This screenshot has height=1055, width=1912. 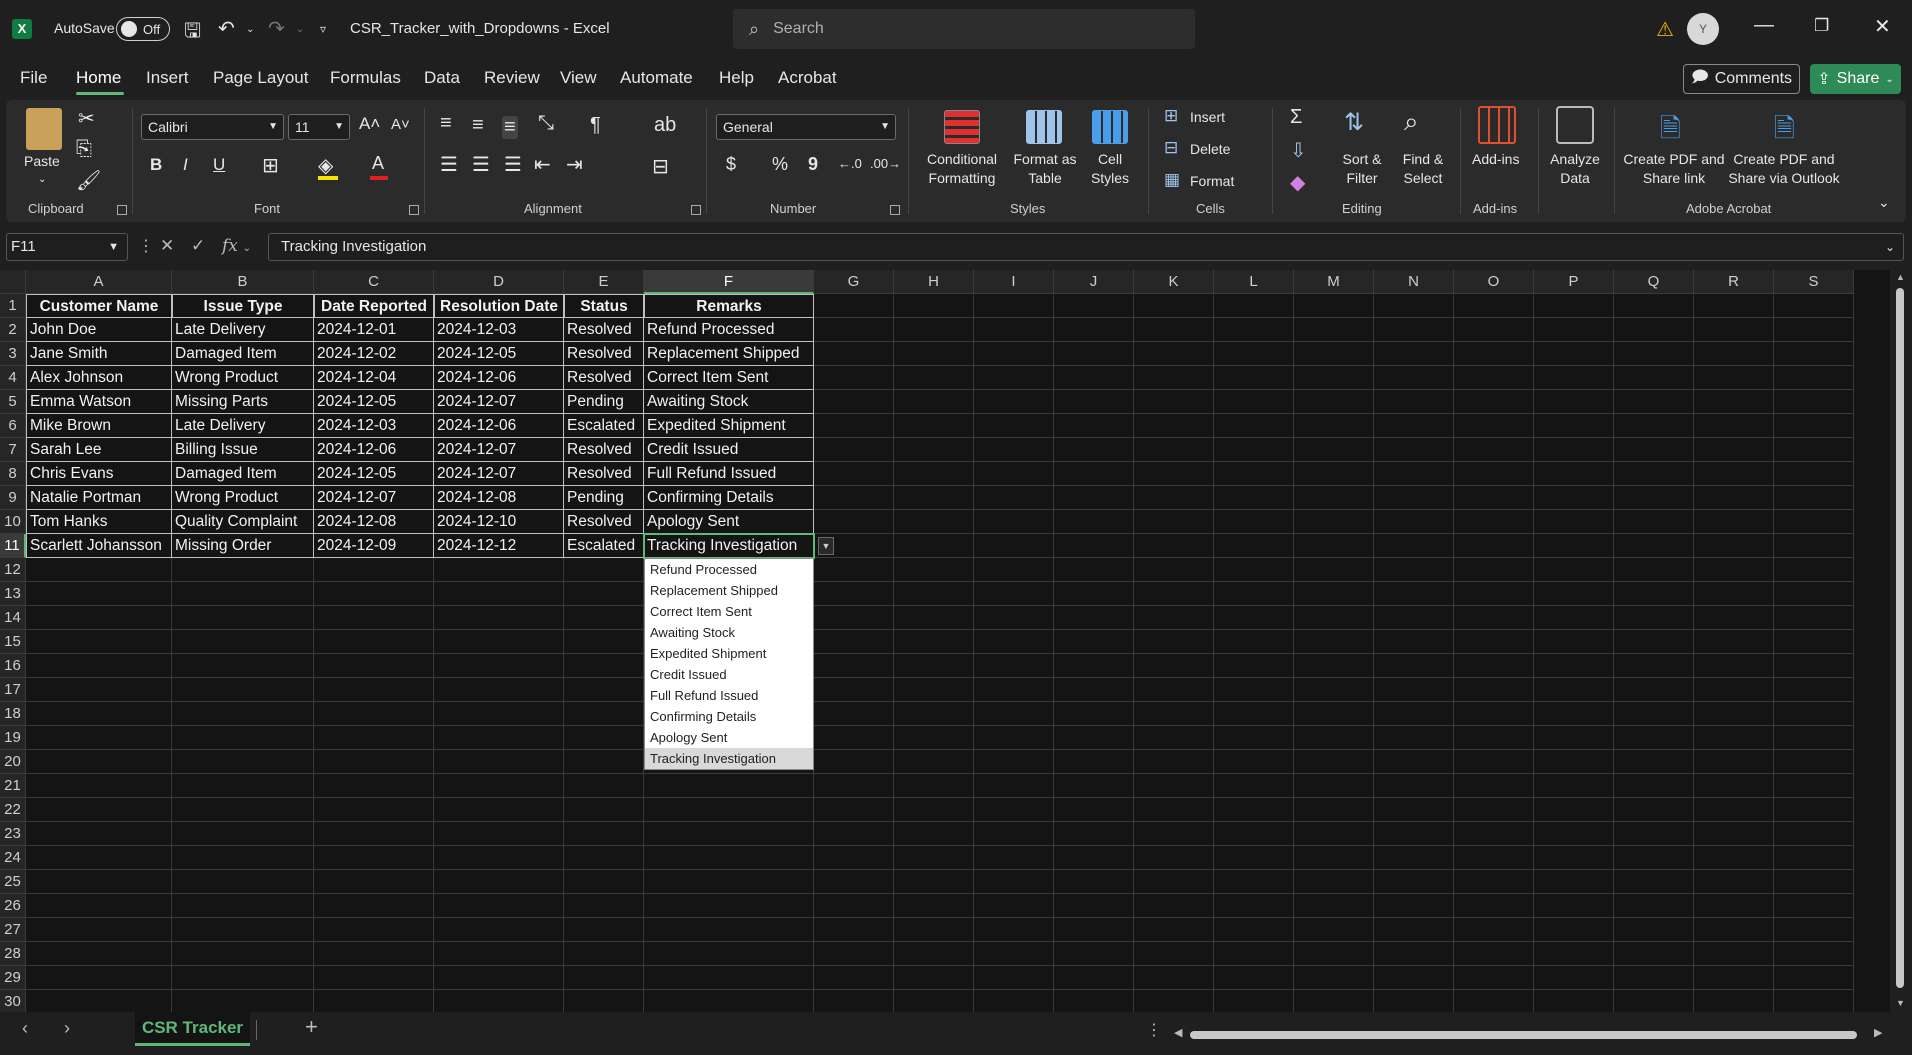 What do you see at coordinates (729, 590) in the screenshot?
I see `dropdown-option: Replacement Shipped` at bounding box center [729, 590].